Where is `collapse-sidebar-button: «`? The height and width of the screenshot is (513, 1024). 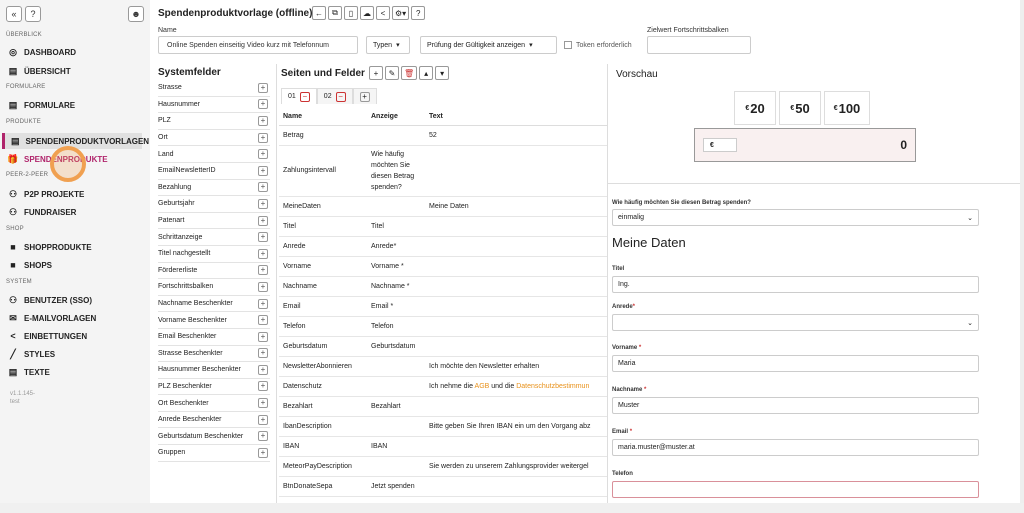 collapse-sidebar-button: « is located at coordinates (14, 14).